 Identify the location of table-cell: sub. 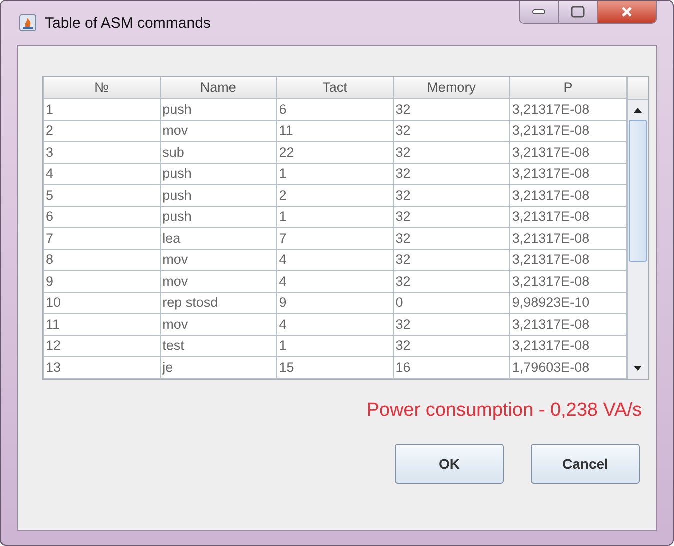
(218, 152).